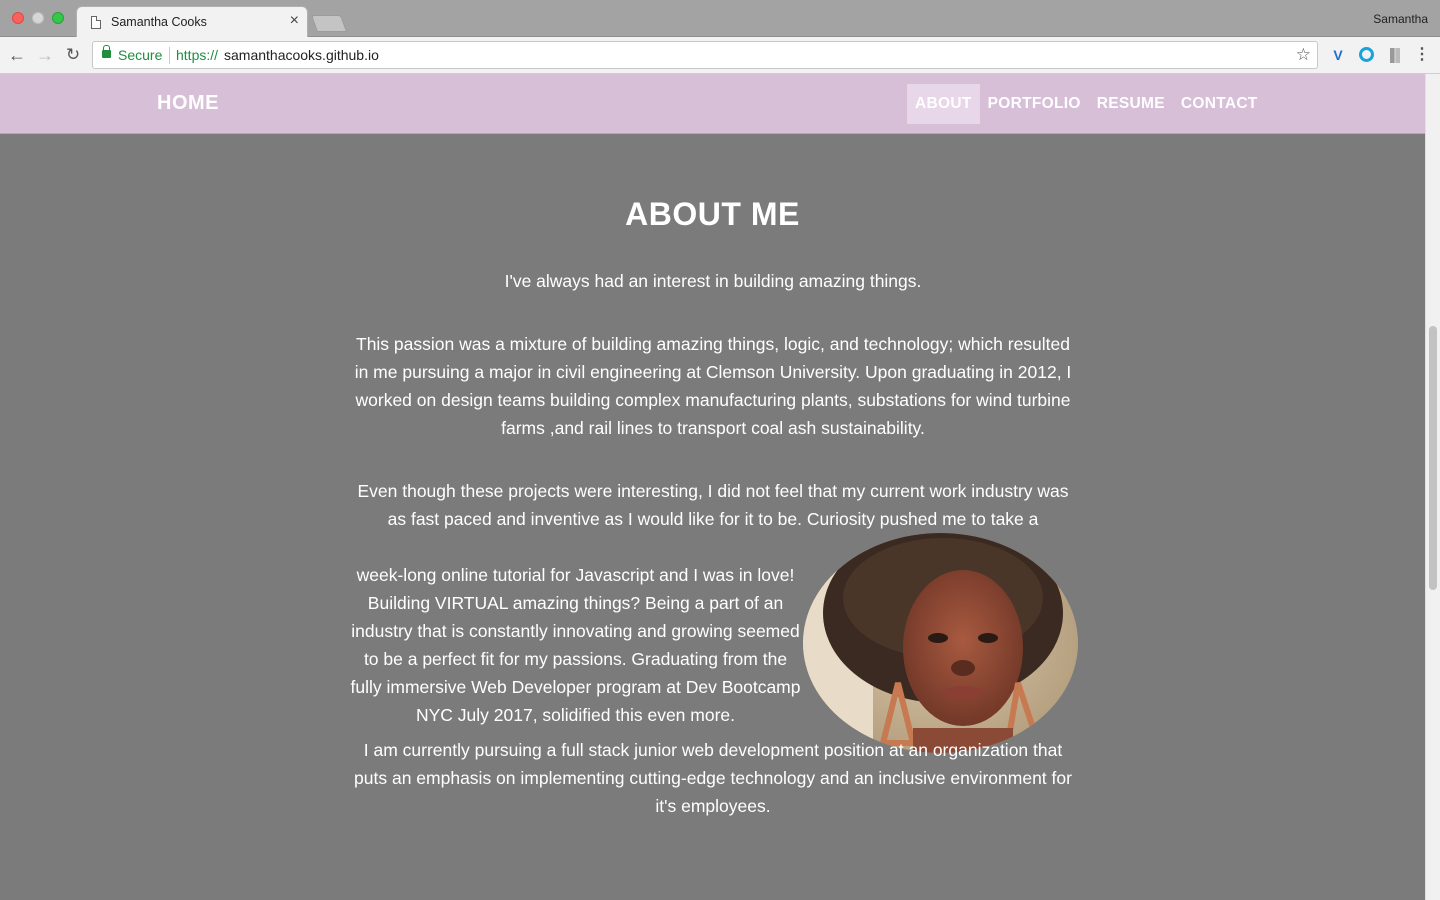 The height and width of the screenshot is (900, 1440). What do you see at coordinates (96, 22) in the screenshot?
I see `page-icon` at bounding box center [96, 22].